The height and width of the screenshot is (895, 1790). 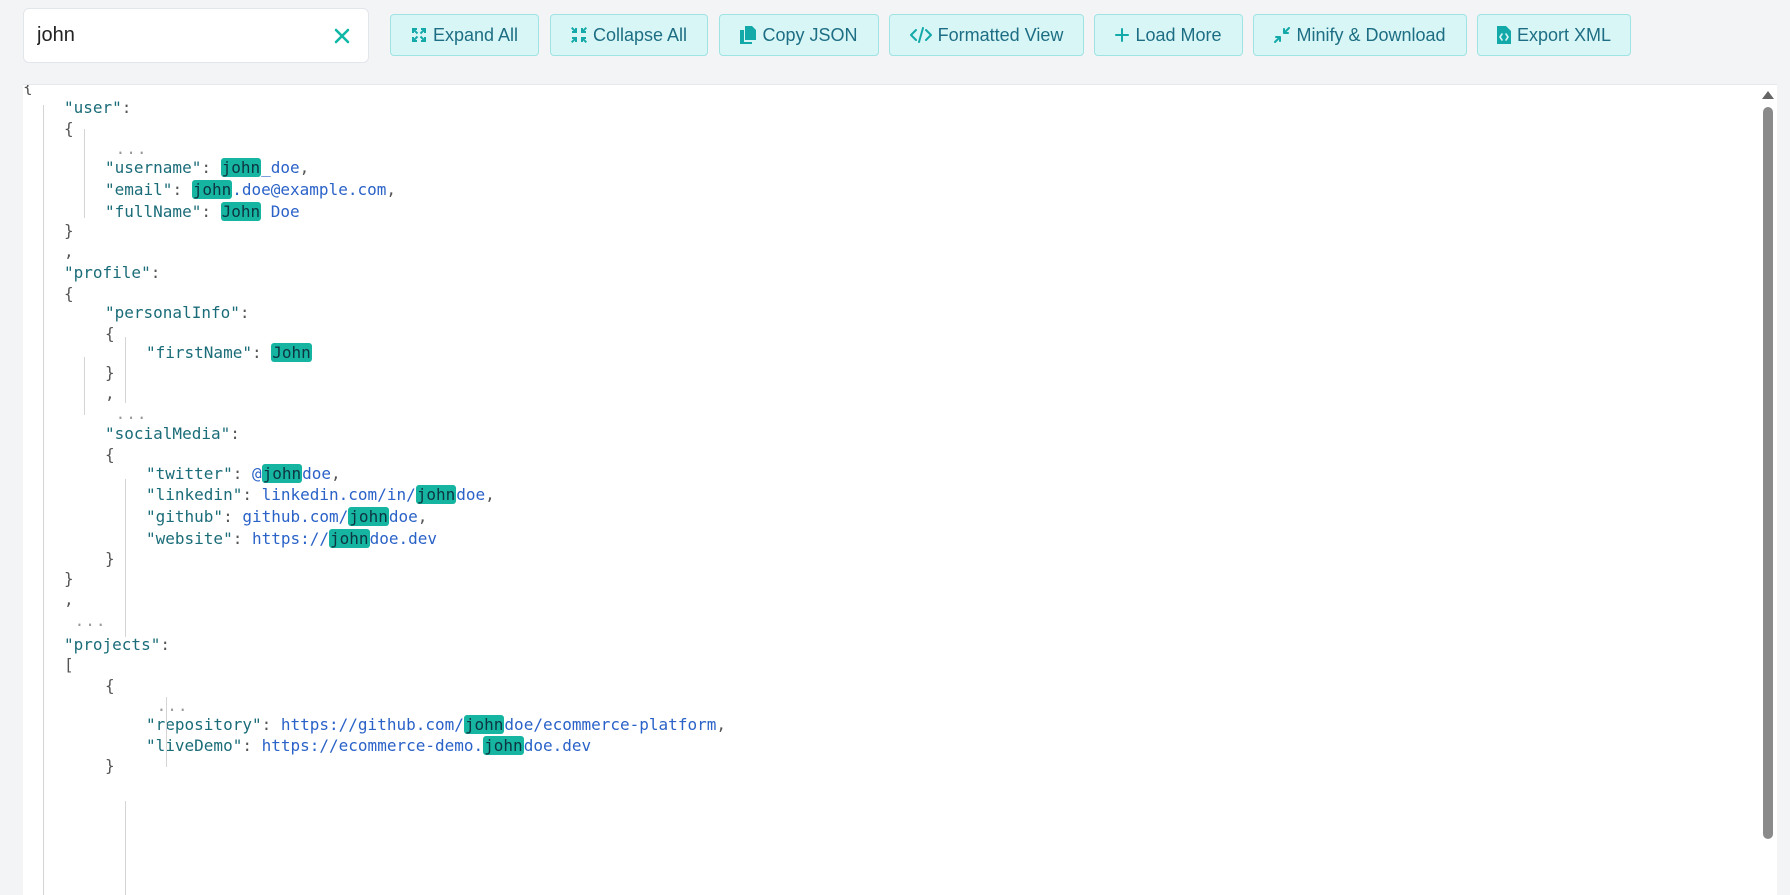 What do you see at coordinates (372, 724) in the screenshot?
I see `json-value: https://github.com/` at bounding box center [372, 724].